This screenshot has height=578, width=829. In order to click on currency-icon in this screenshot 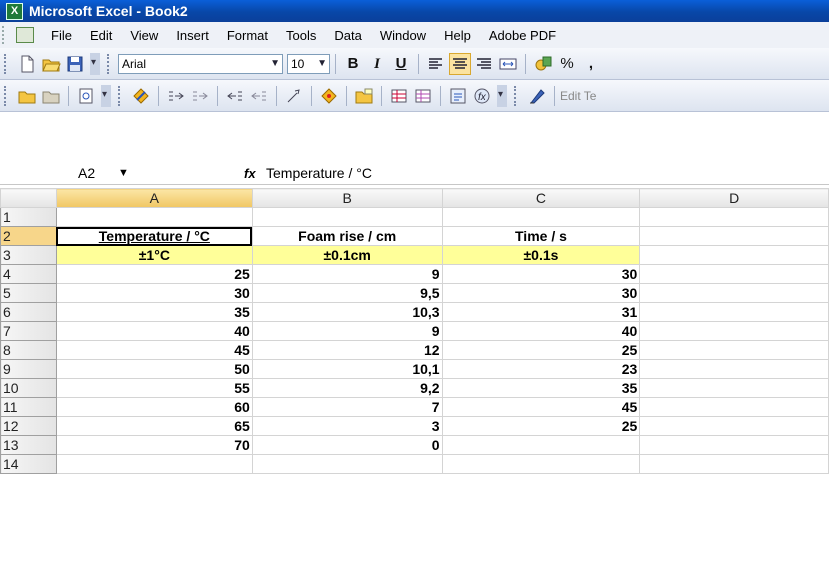, I will do `click(543, 64)`.